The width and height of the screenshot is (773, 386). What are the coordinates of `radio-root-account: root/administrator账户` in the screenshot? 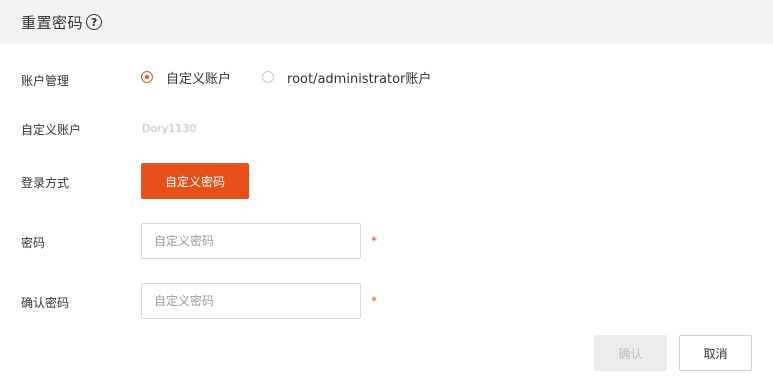 It's located at (346, 77).